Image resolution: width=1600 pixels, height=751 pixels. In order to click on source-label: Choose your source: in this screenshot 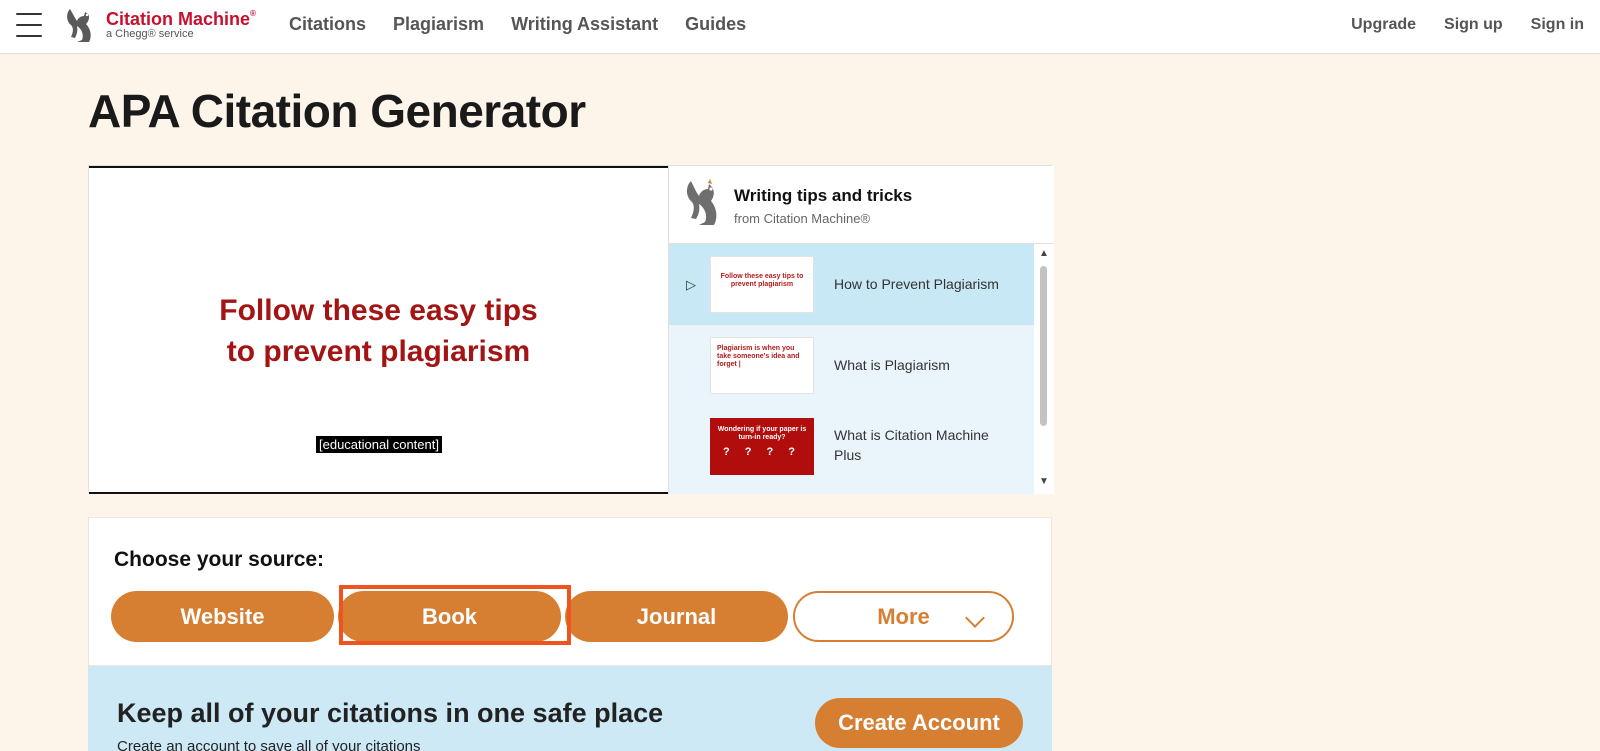, I will do `click(219, 559)`.